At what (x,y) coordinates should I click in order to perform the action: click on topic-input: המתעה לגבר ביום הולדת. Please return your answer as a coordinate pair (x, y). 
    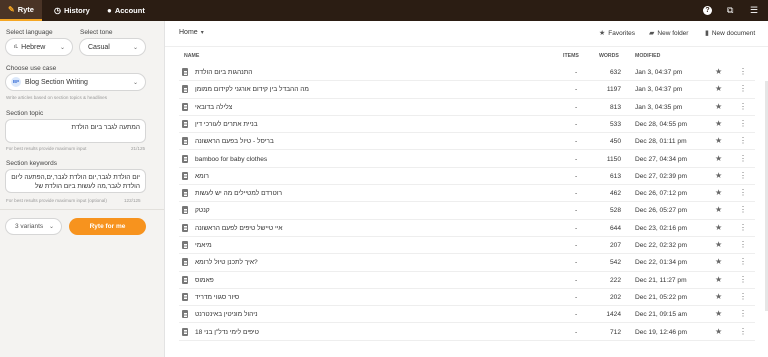
    Looking at the image, I should click on (75, 131).